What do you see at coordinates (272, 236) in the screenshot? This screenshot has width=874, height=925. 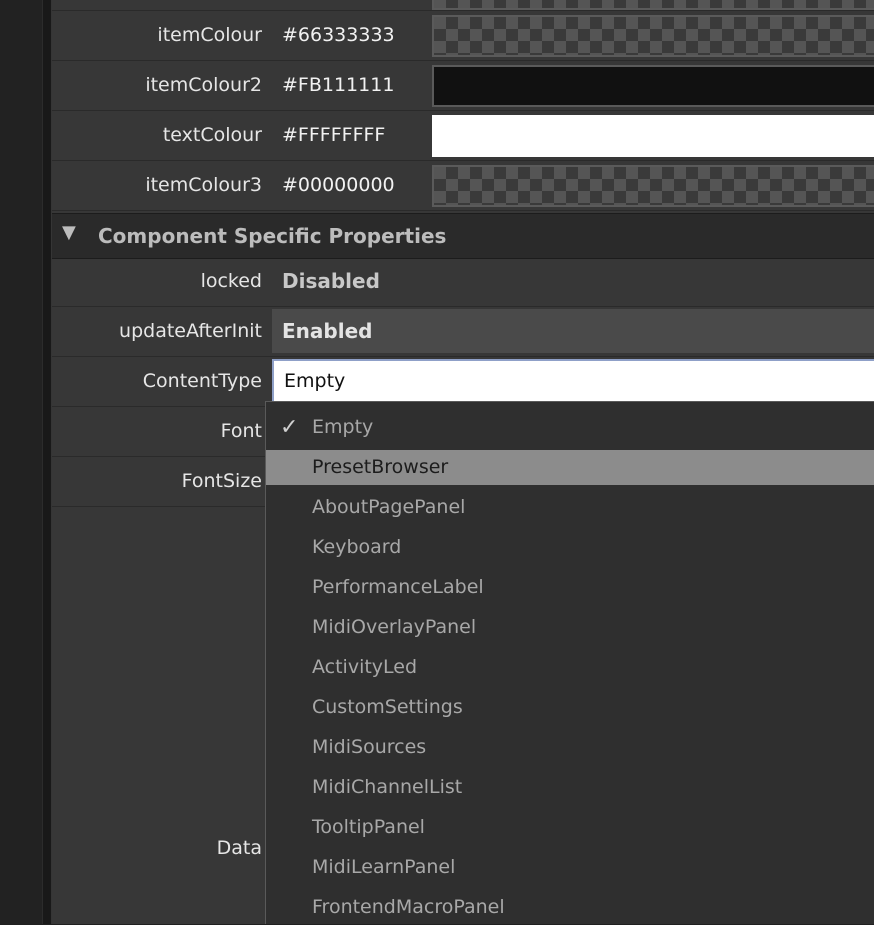 I see `section-title: Component Specific Properties` at bounding box center [272, 236].